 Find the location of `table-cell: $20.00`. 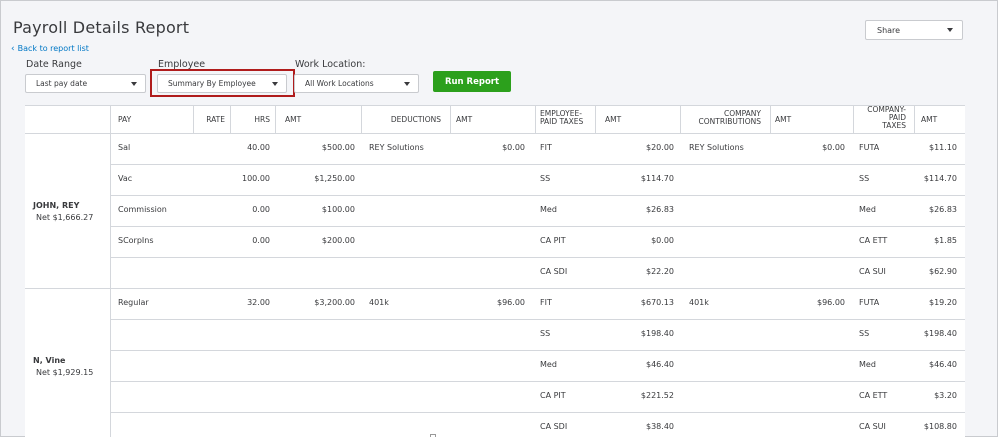

table-cell: $20.00 is located at coordinates (660, 147).